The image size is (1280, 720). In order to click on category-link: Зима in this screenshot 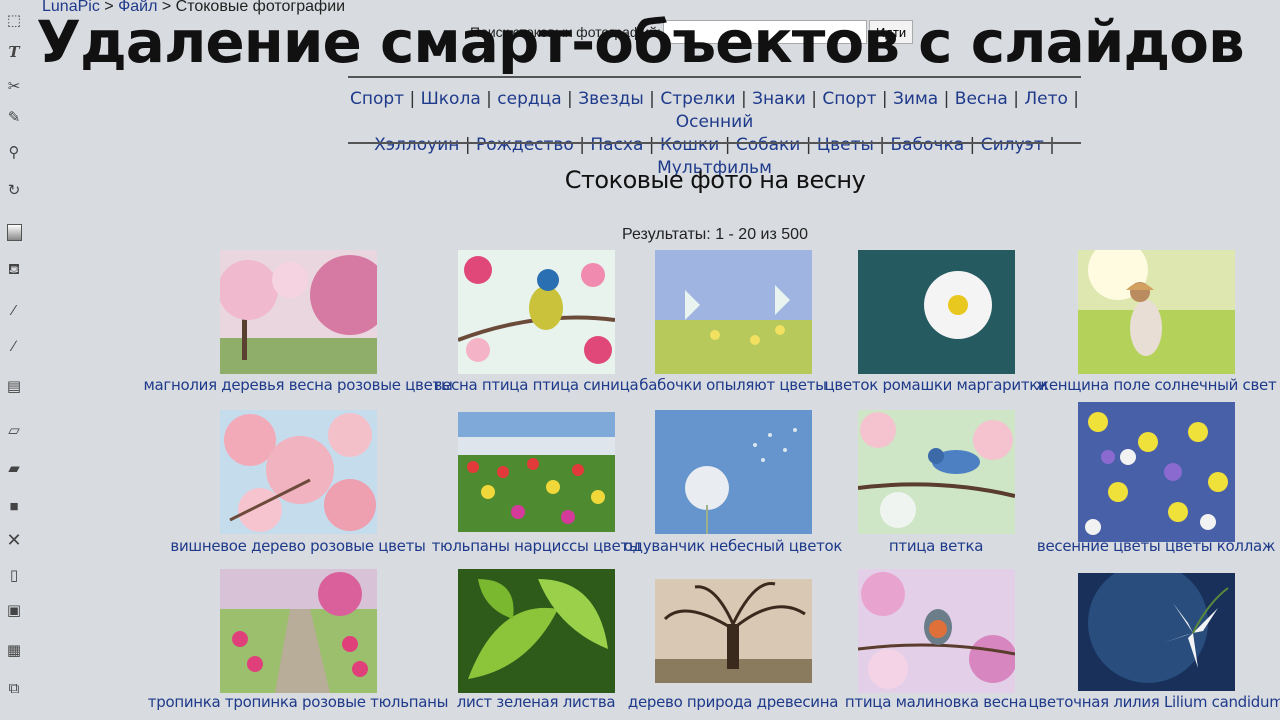, I will do `click(915, 99)`.